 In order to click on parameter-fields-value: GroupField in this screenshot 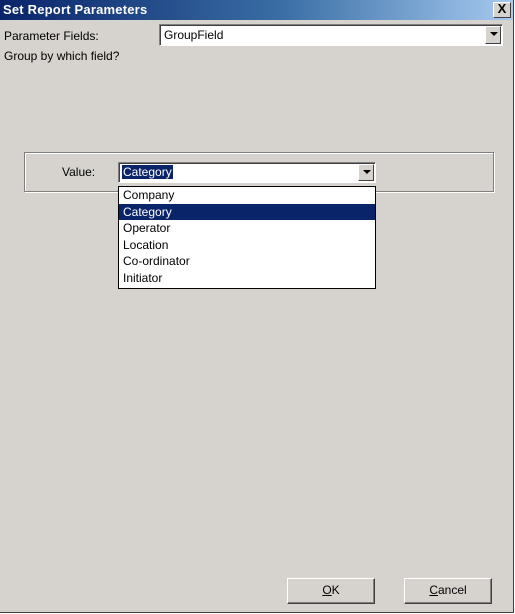, I will do `click(194, 35)`.